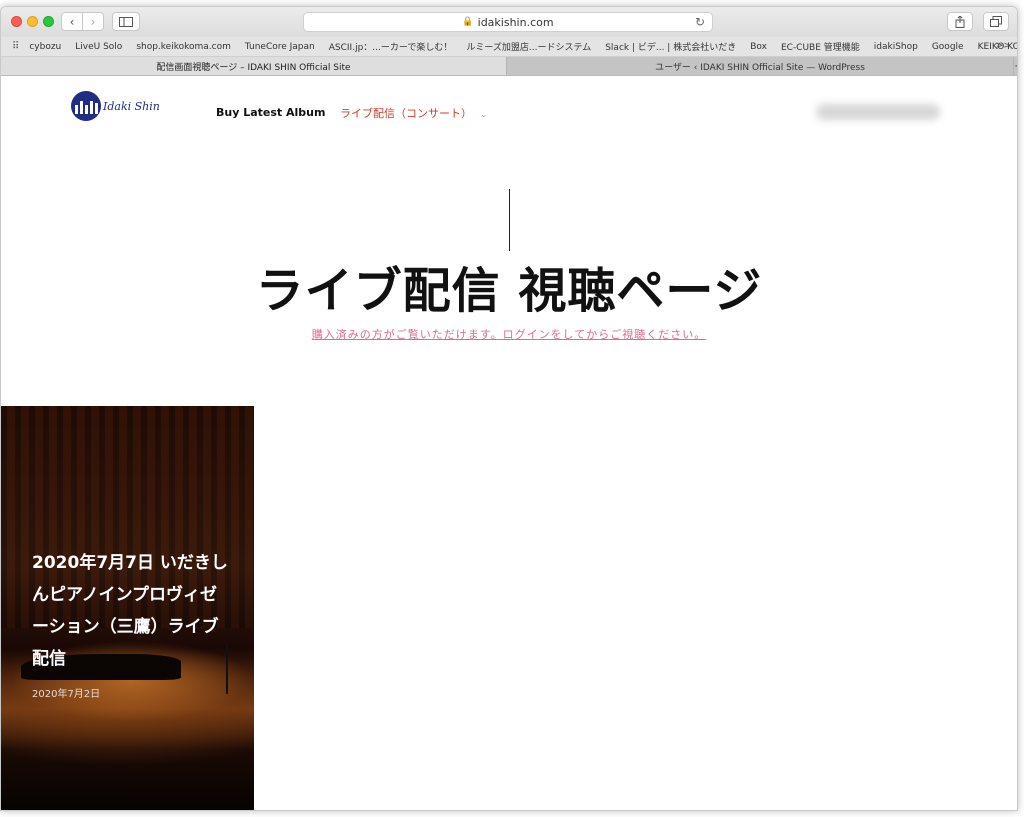 The height and width of the screenshot is (817, 1024). I want to click on chevron-left-icon: ‹, so click(72, 21).